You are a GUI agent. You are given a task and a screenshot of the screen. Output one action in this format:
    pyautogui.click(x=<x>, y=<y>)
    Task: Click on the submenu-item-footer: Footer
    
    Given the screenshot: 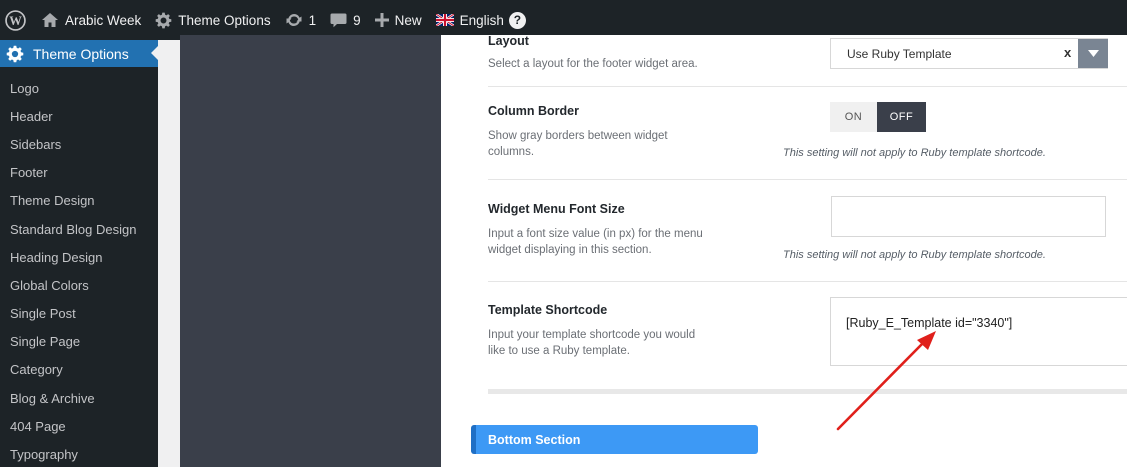 What is the action you would take?
    pyautogui.click(x=79, y=173)
    